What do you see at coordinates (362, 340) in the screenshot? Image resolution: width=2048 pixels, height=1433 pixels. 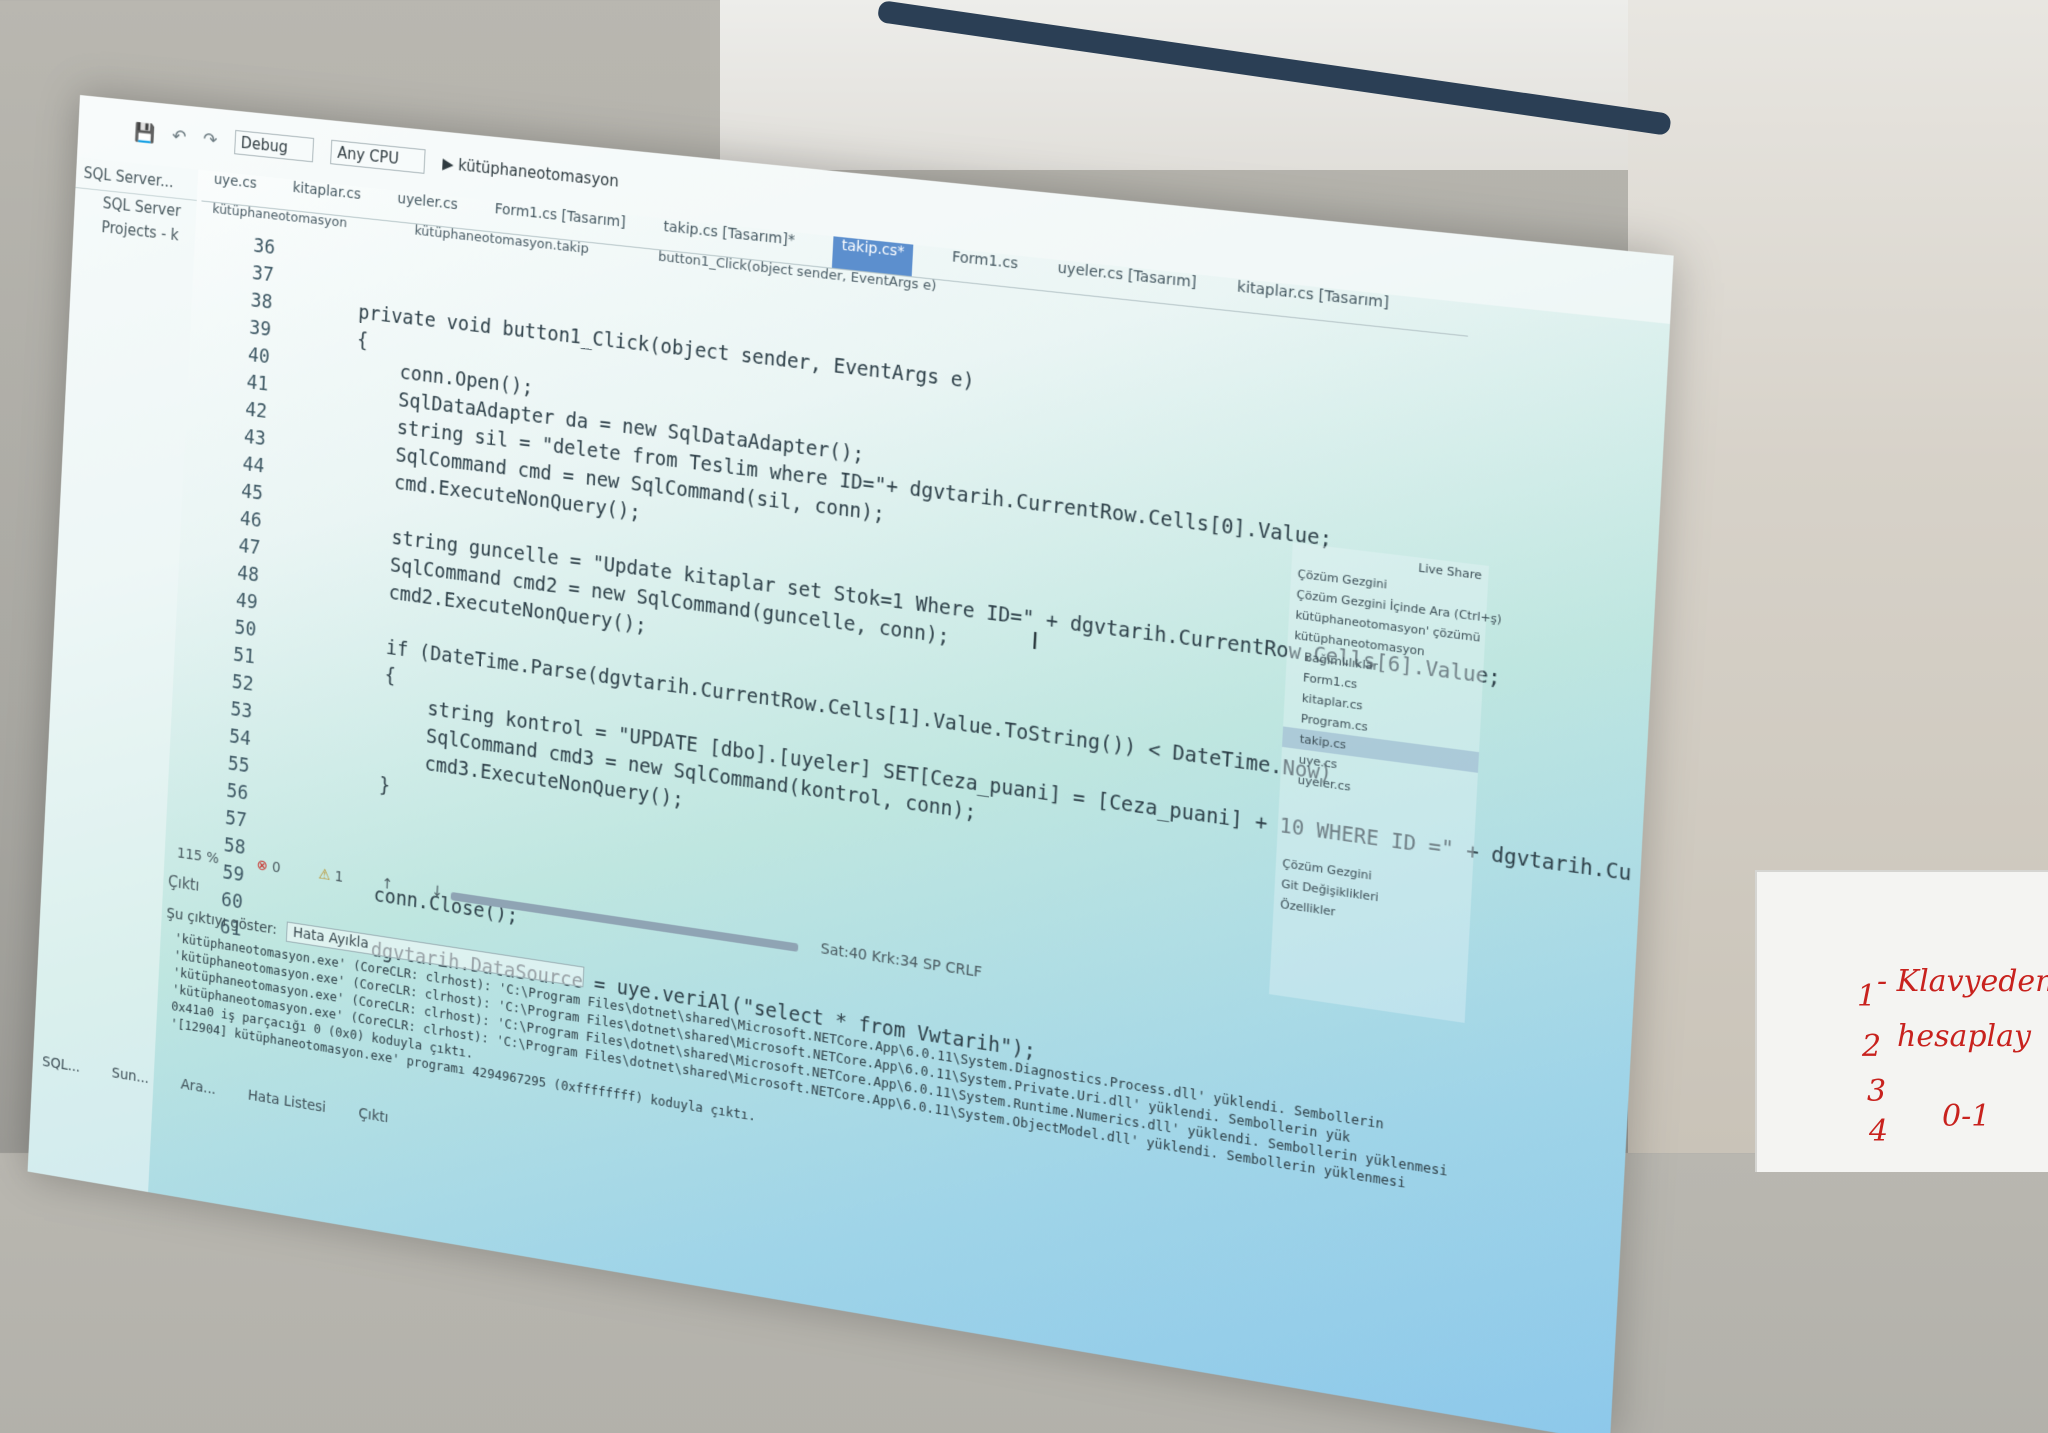 I see `code-text: {` at bounding box center [362, 340].